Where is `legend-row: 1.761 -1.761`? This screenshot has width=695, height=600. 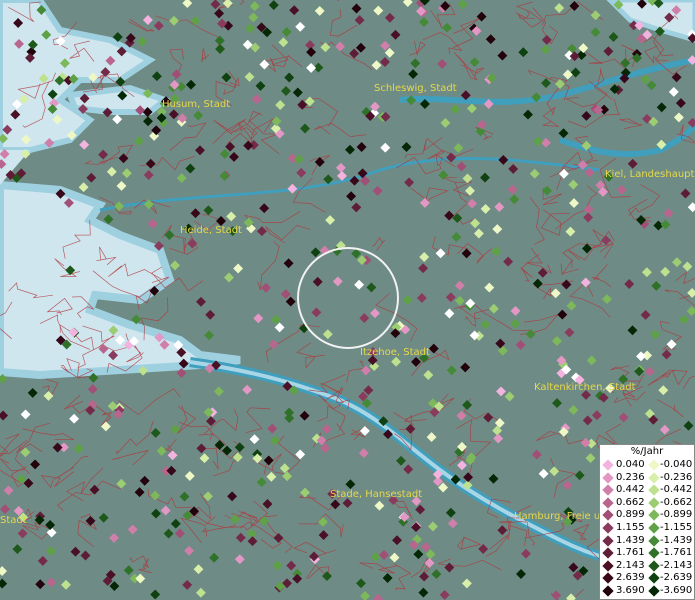 legend-row: 1.761 -1.761 is located at coordinates (647, 553).